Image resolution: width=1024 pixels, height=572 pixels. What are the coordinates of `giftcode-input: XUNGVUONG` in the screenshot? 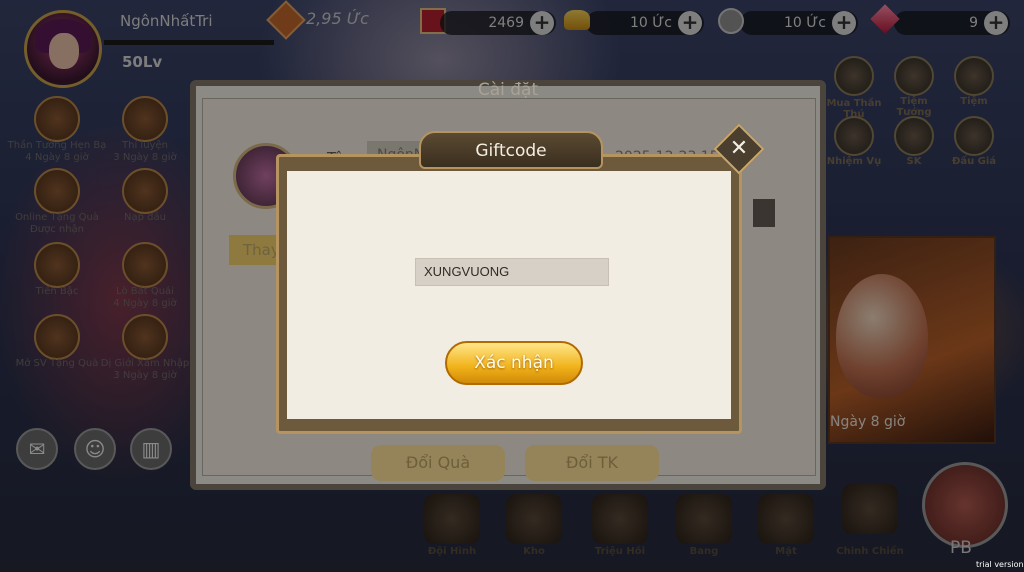 It's located at (512, 272).